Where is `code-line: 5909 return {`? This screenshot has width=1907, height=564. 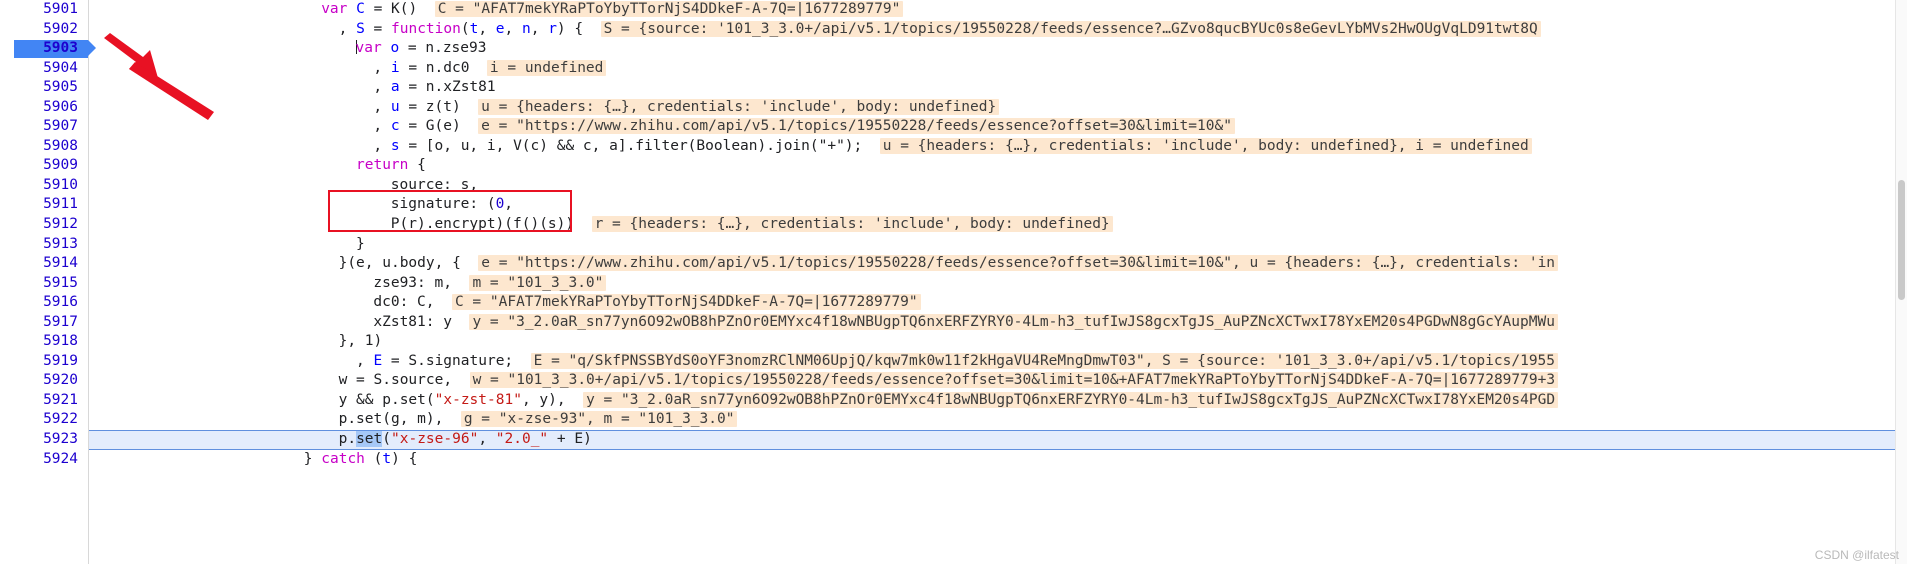
code-line: 5909 return { is located at coordinates (953, 166).